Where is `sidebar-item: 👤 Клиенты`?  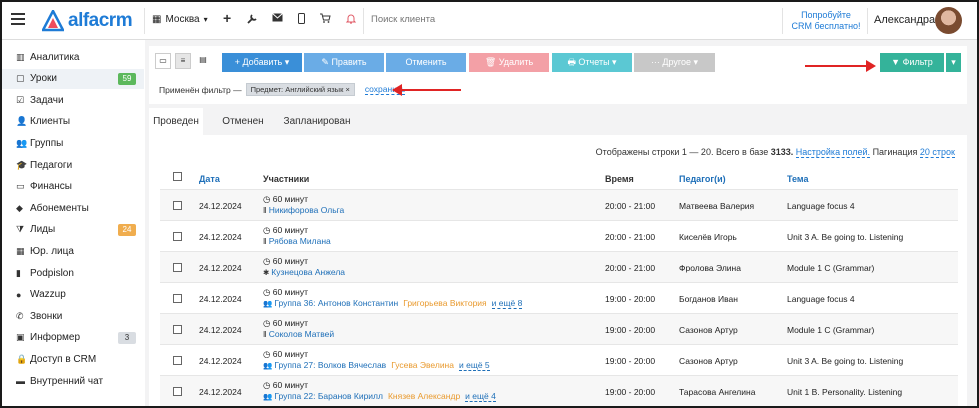
sidebar-item: 👤 Клиенты is located at coordinates (73, 122).